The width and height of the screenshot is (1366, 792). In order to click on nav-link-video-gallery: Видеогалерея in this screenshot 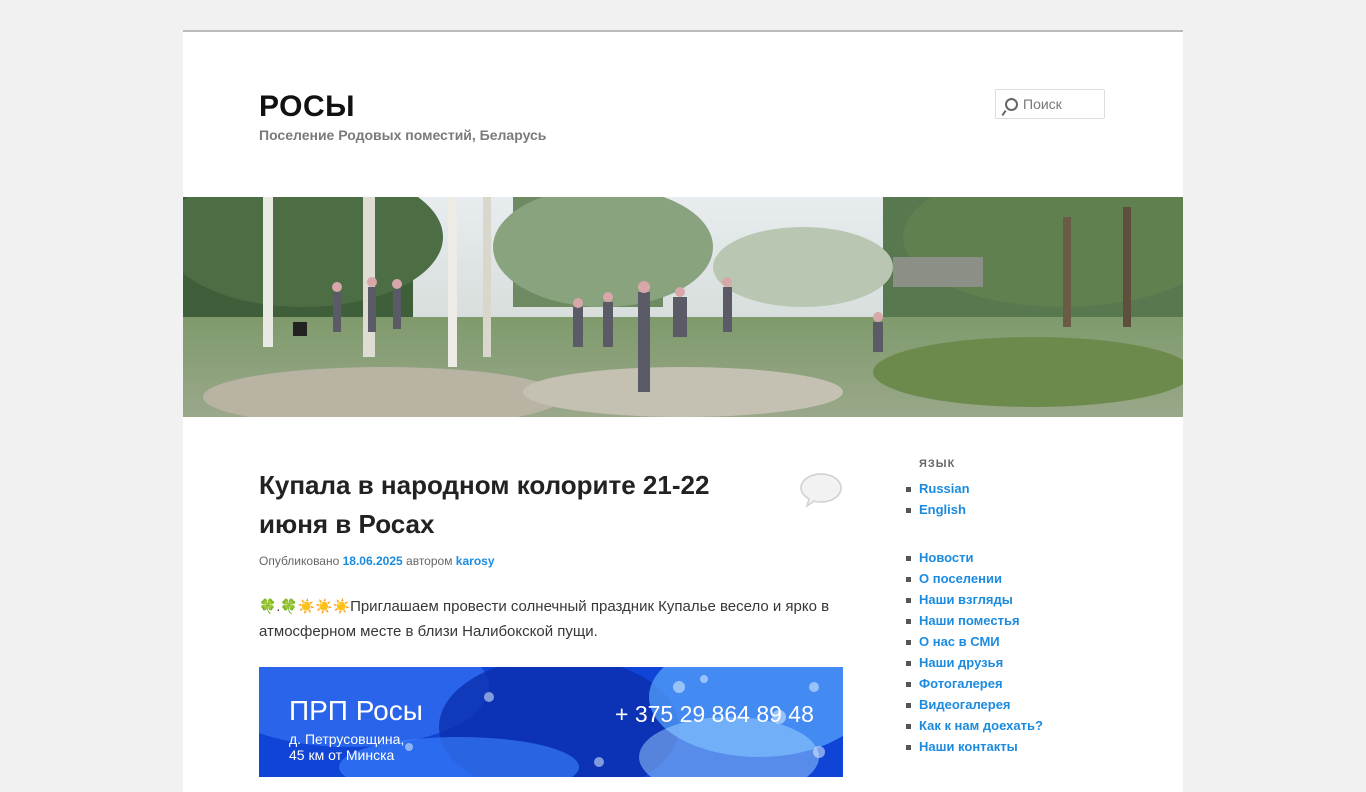, I will do `click(965, 704)`.